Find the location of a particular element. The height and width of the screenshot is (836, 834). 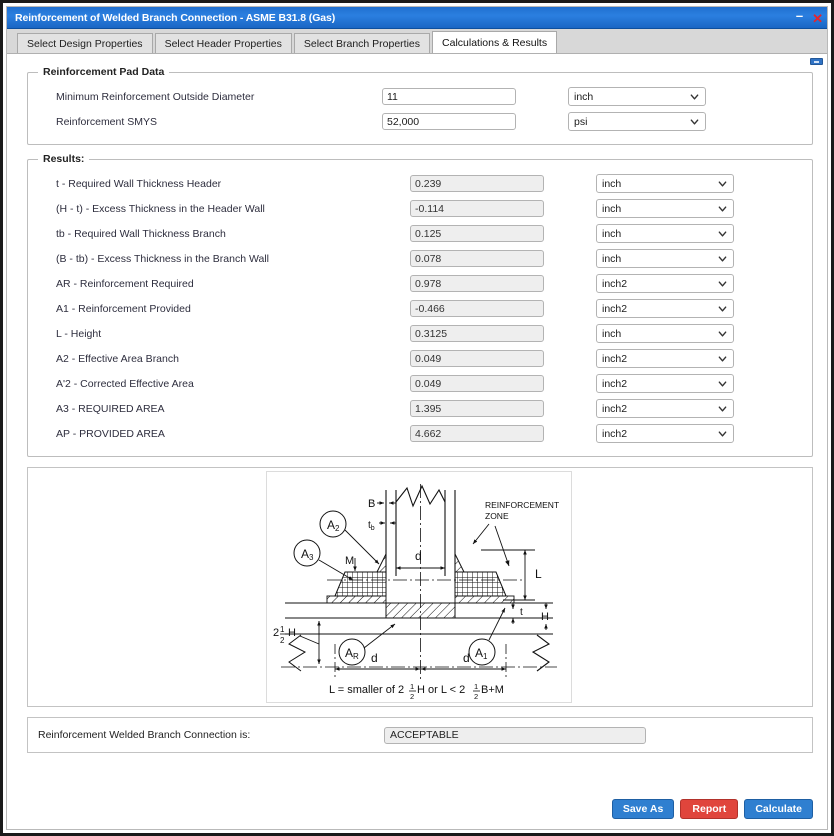

input-excess-thickness-header-wall is located at coordinates (477, 208).